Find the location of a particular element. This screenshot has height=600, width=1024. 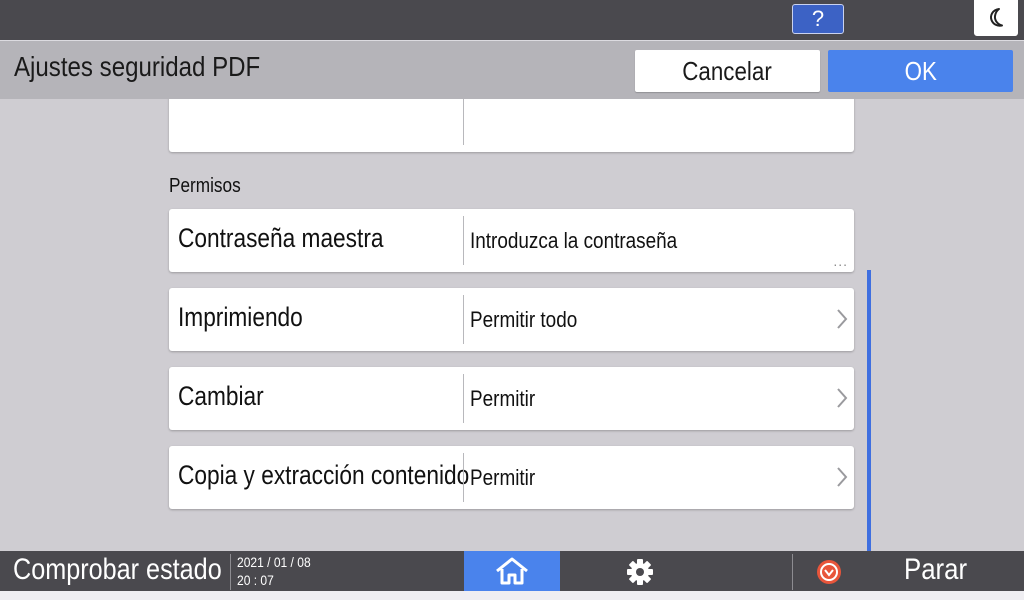

cancel-button: Cancelar is located at coordinates (727, 71).